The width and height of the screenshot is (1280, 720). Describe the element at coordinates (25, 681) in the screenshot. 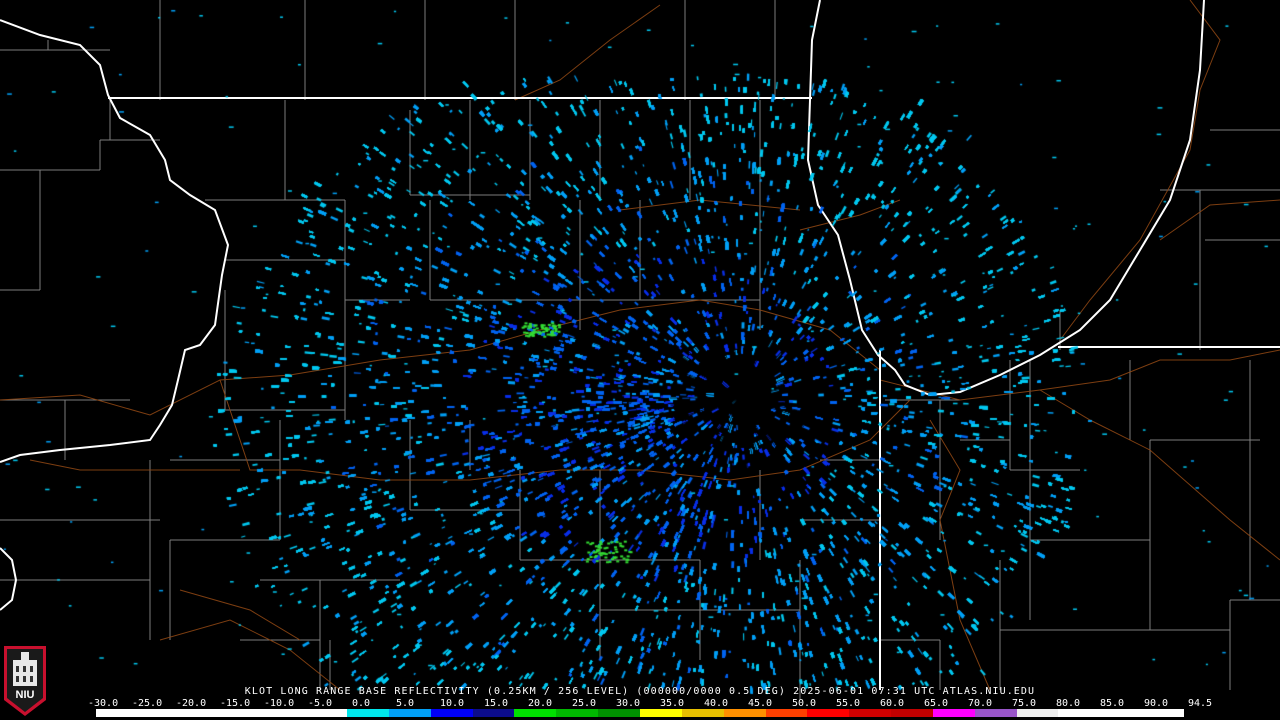

I see `niu-logo: NIU` at that location.